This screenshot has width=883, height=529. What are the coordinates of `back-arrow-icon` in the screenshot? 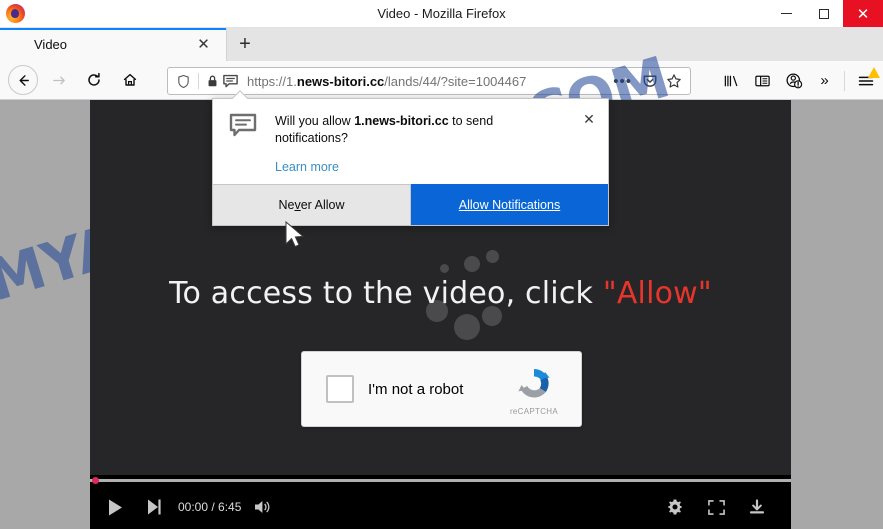 It's located at (24, 80).